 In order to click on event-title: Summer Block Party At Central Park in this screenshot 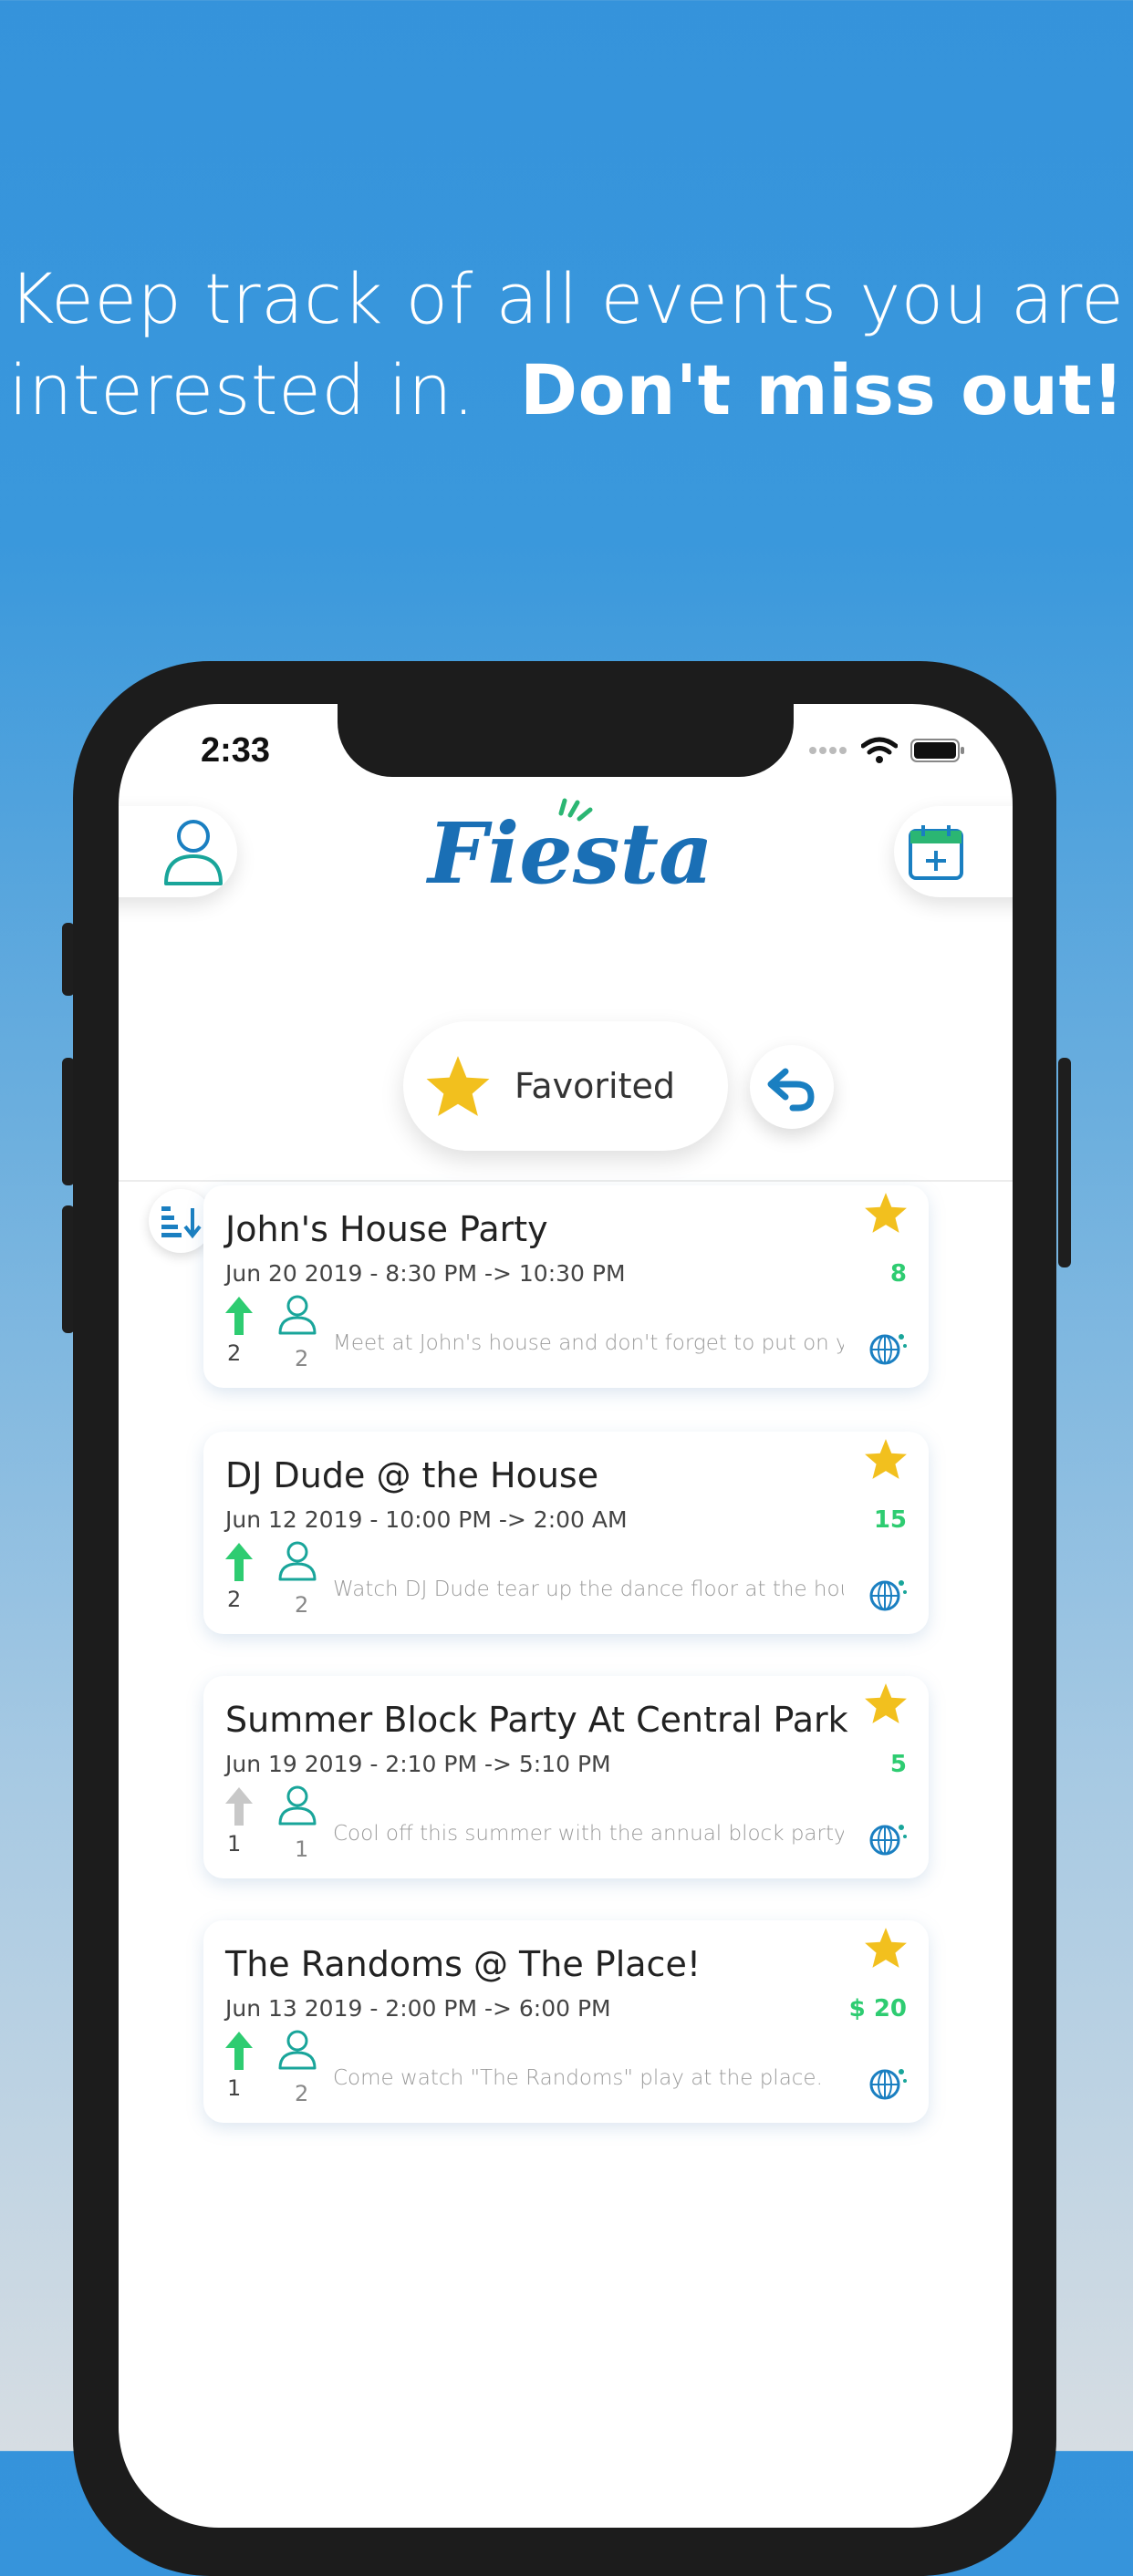, I will do `click(536, 1720)`.